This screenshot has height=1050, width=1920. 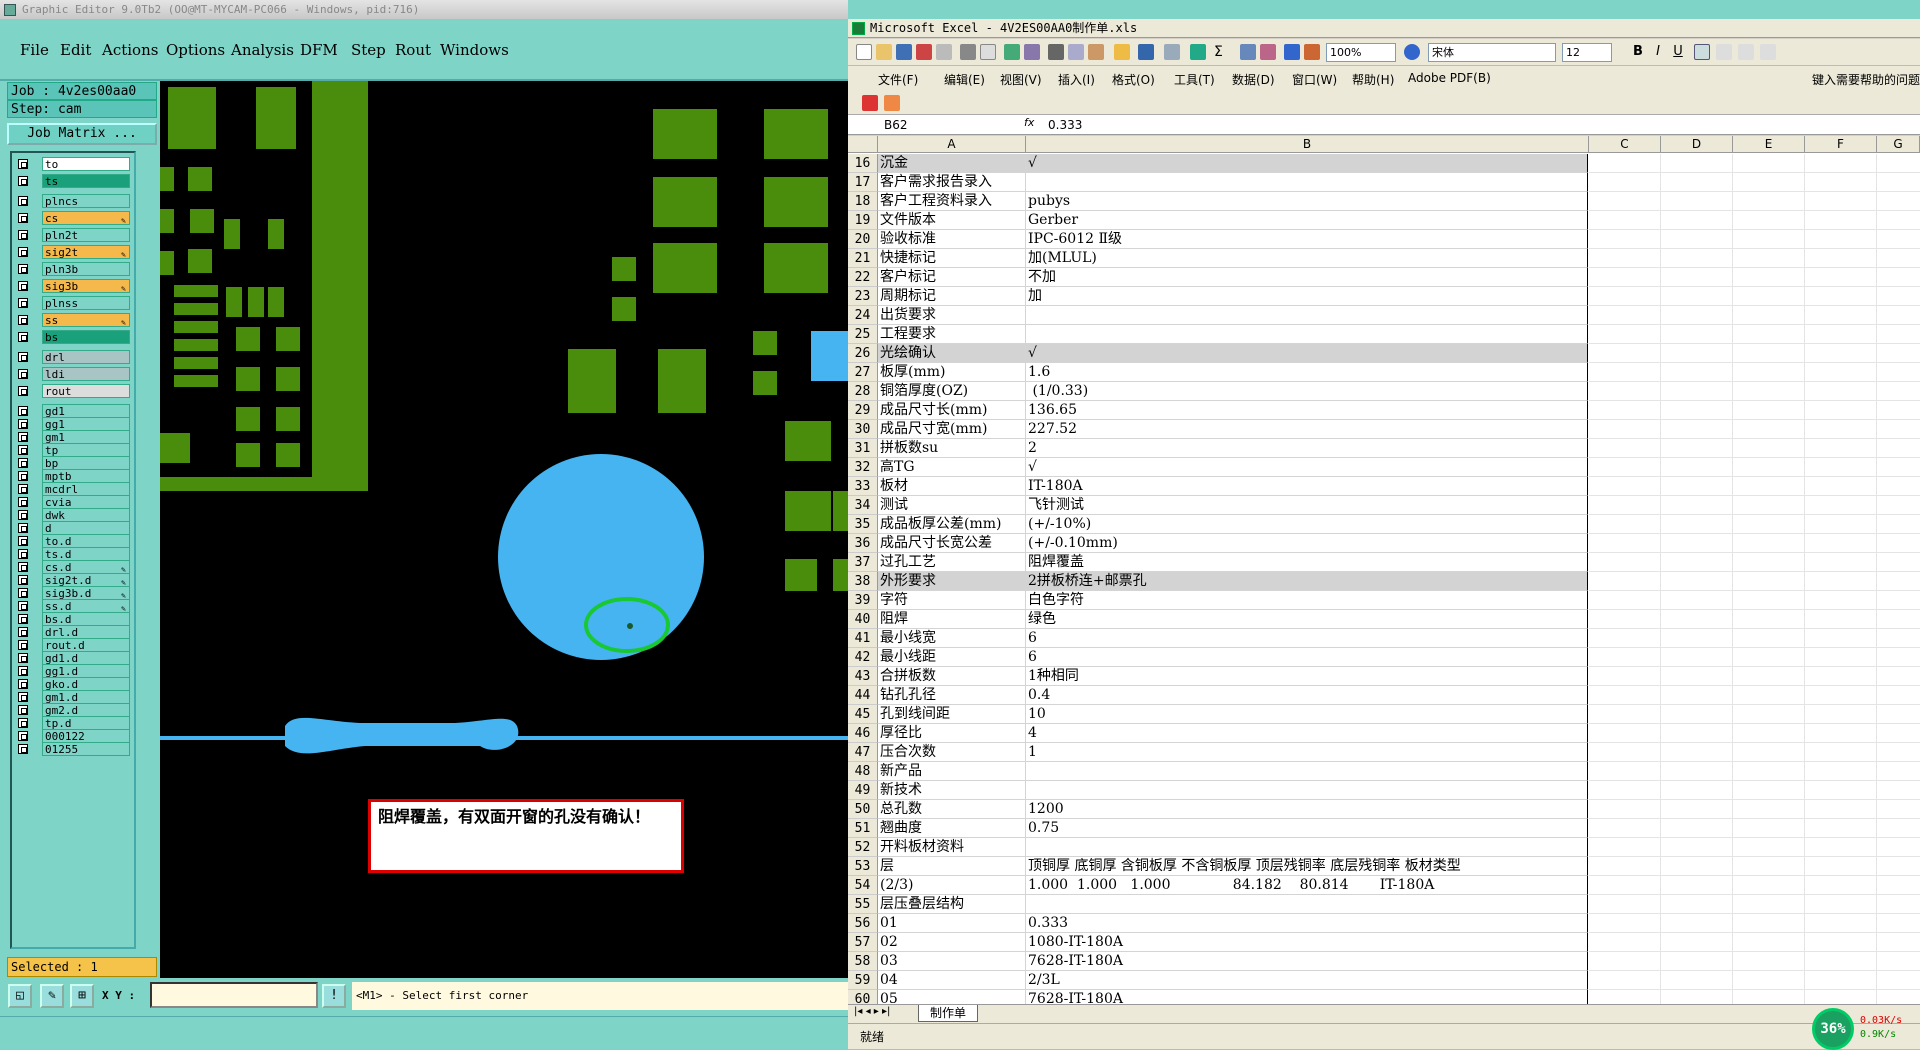 What do you see at coordinates (863, 980) in the screenshot?
I see `row-number: 59` at bounding box center [863, 980].